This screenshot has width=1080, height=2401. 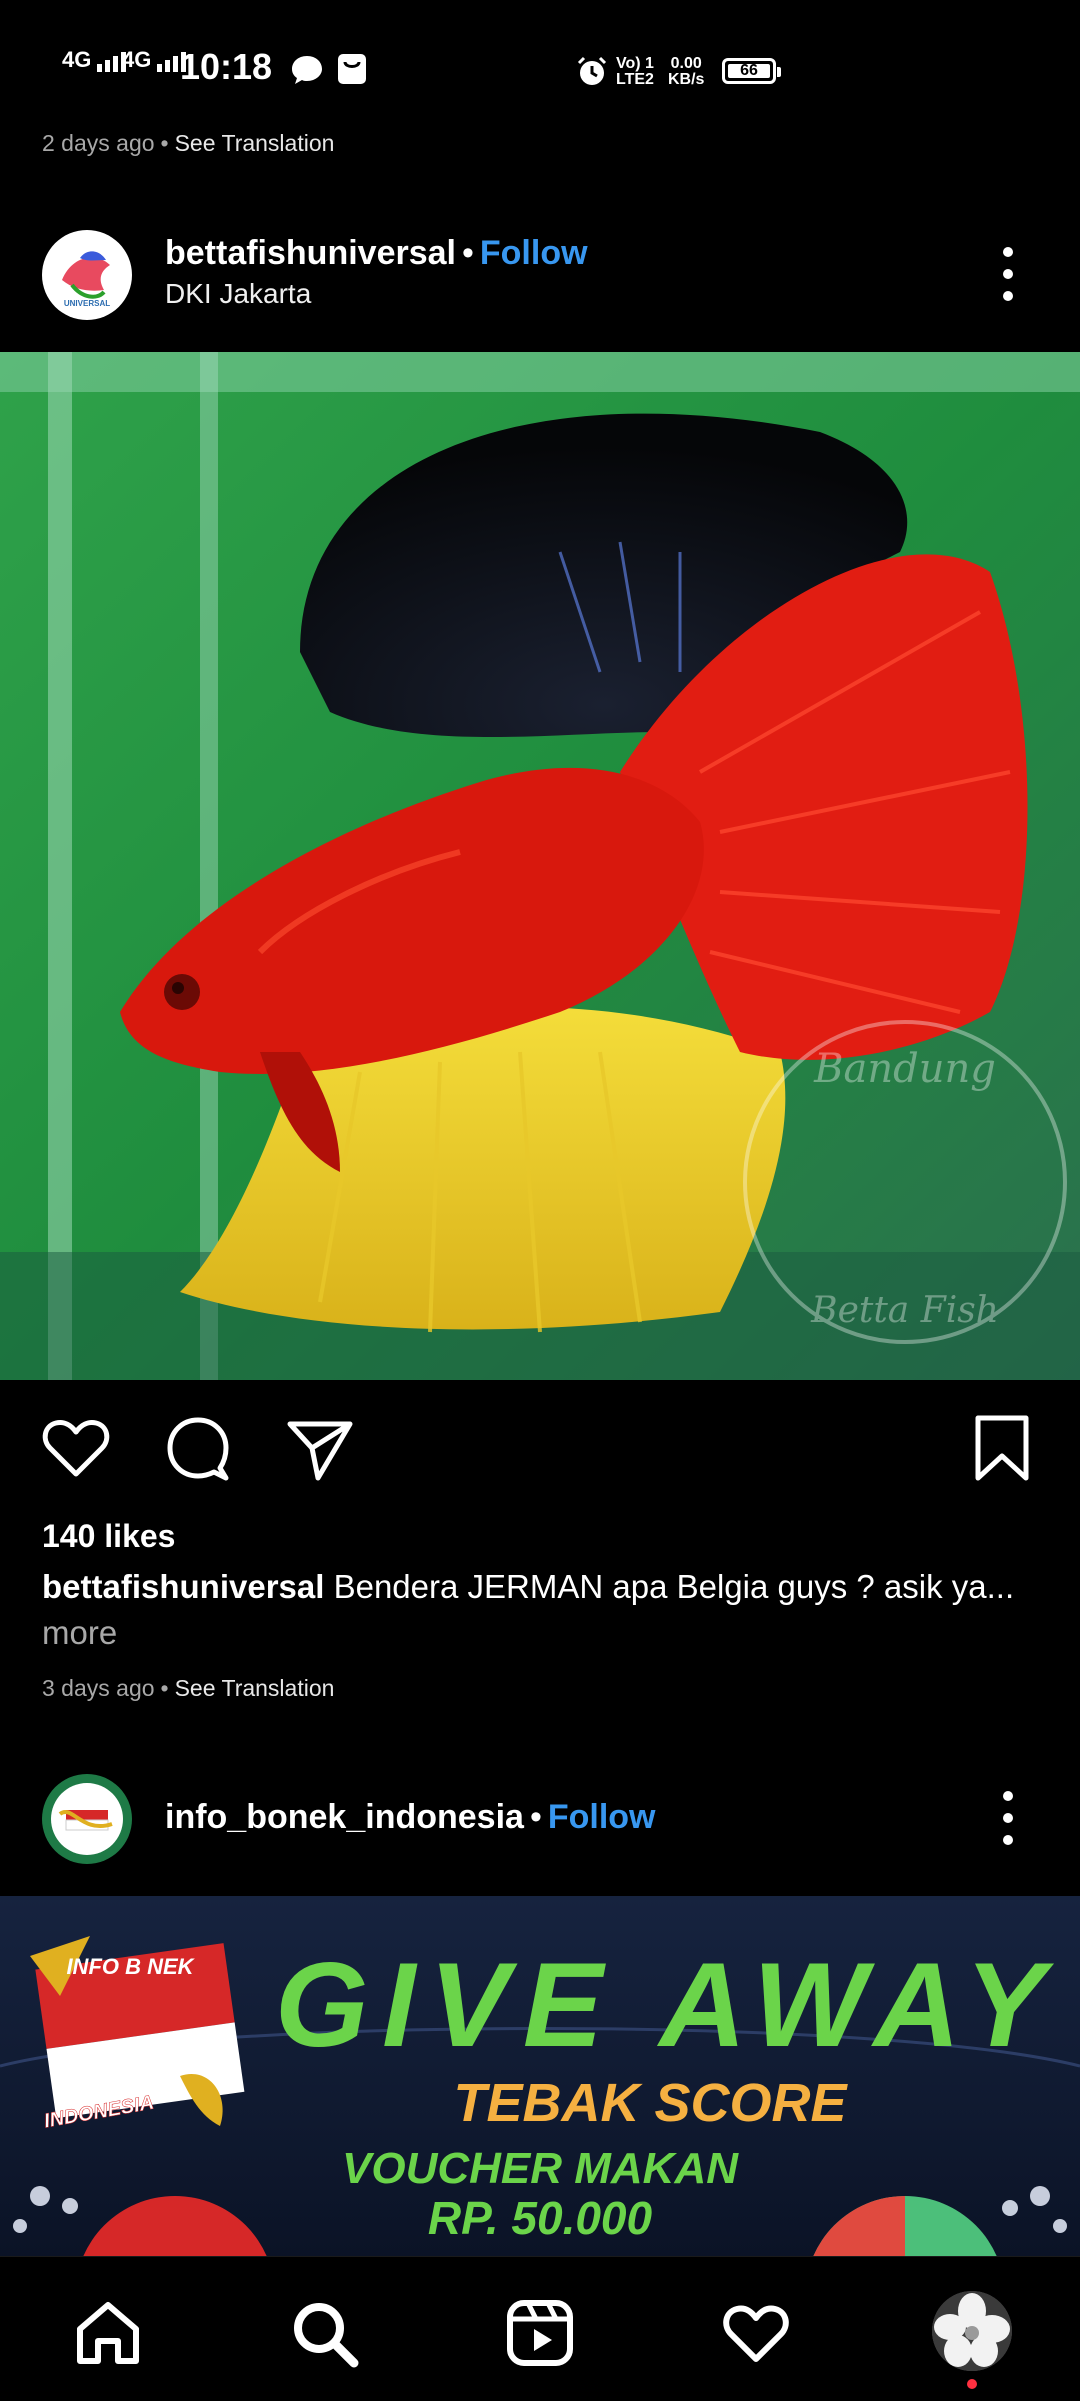 What do you see at coordinates (635, 71) in the screenshot?
I see `volte-indicator: Vo) 1 LTE2` at bounding box center [635, 71].